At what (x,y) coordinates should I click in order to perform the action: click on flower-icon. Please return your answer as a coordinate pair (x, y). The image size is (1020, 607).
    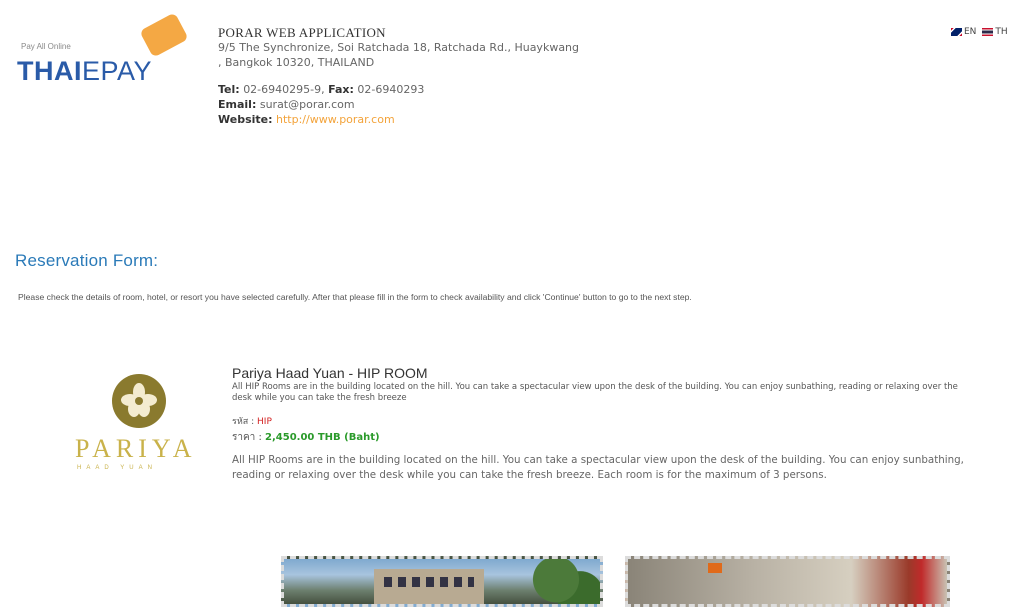
    Looking at the image, I should click on (139, 400).